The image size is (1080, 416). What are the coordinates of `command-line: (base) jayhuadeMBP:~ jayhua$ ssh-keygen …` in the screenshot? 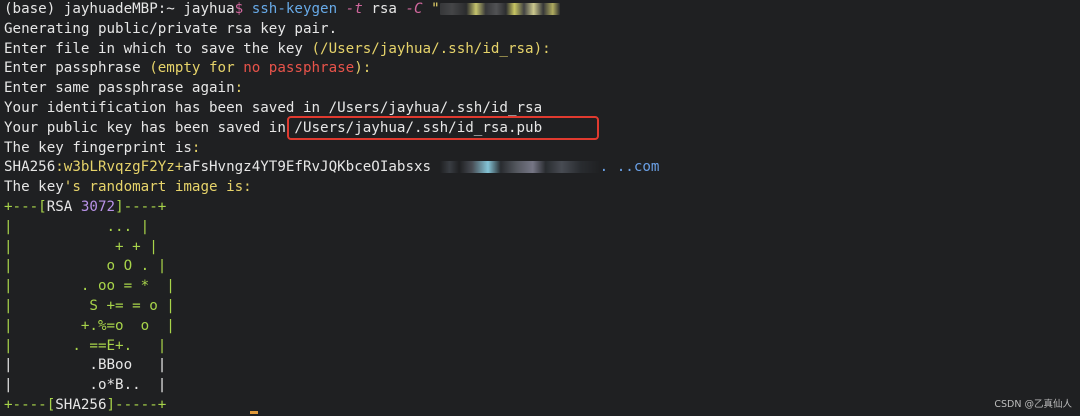 It's located at (542, 10).